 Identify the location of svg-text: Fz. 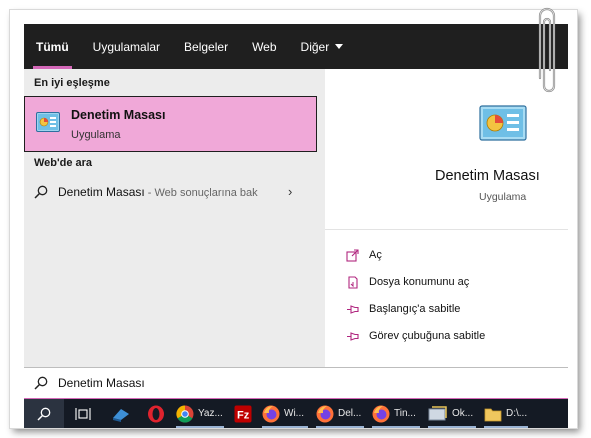
(243, 415).